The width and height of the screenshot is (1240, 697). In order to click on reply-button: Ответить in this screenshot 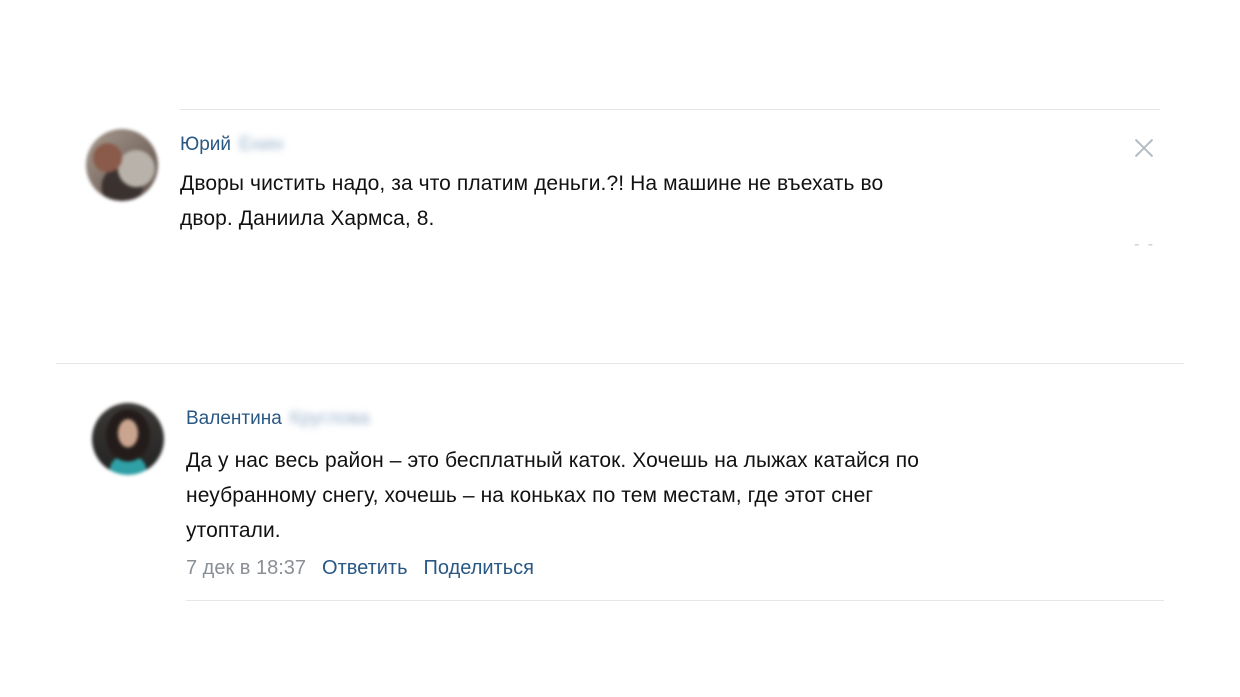, I will do `click(365, 568)`.